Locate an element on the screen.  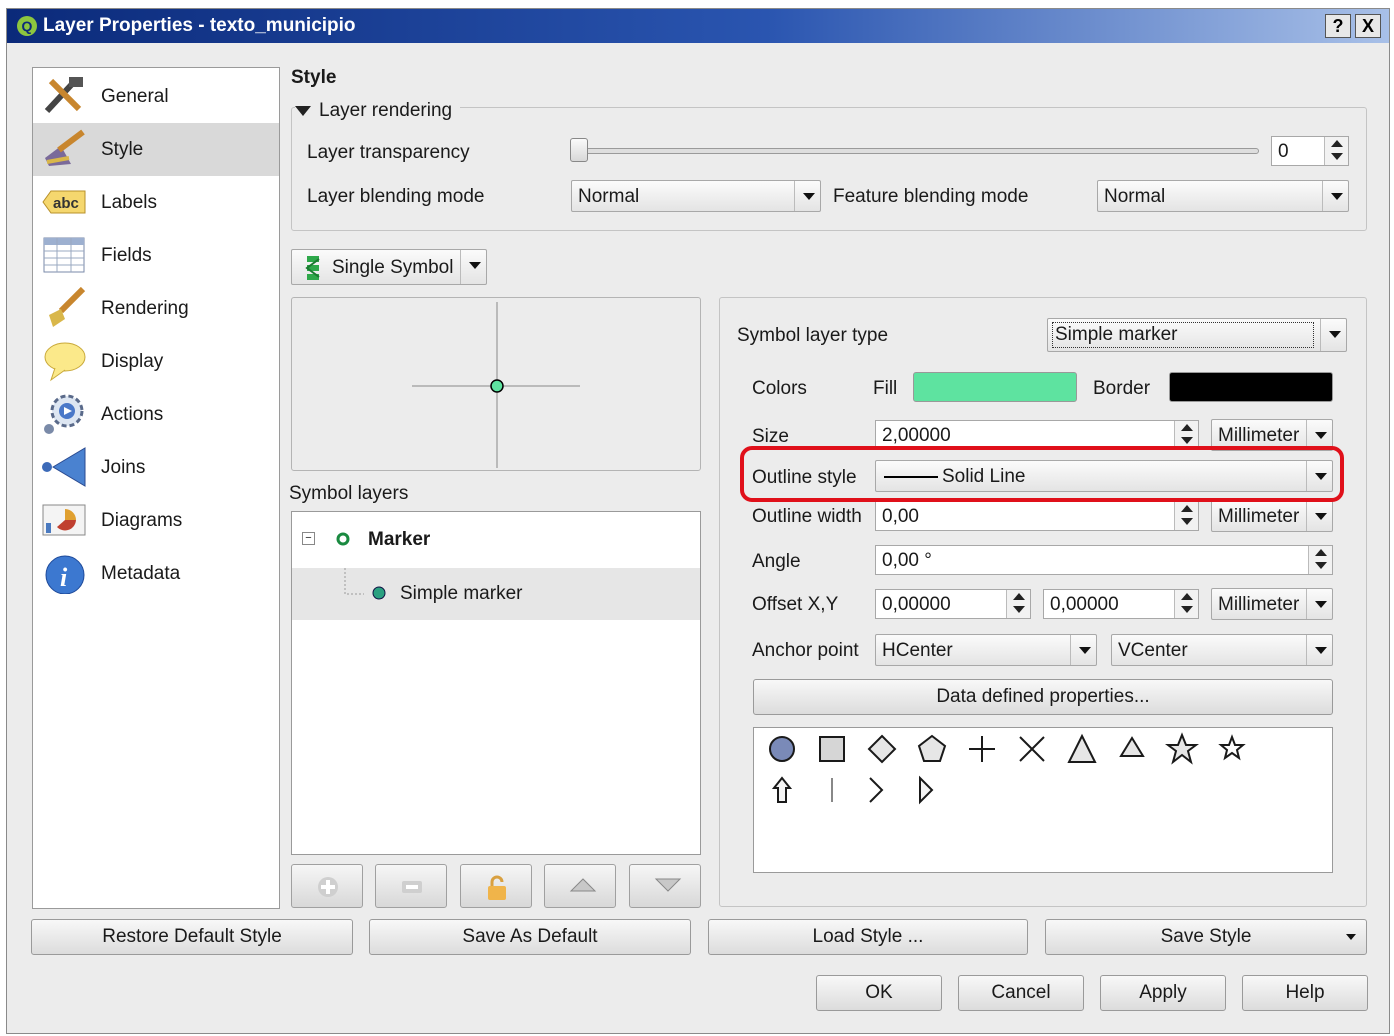
symbol-layers-label: Symbol layers is located at coordinates (349, 493).